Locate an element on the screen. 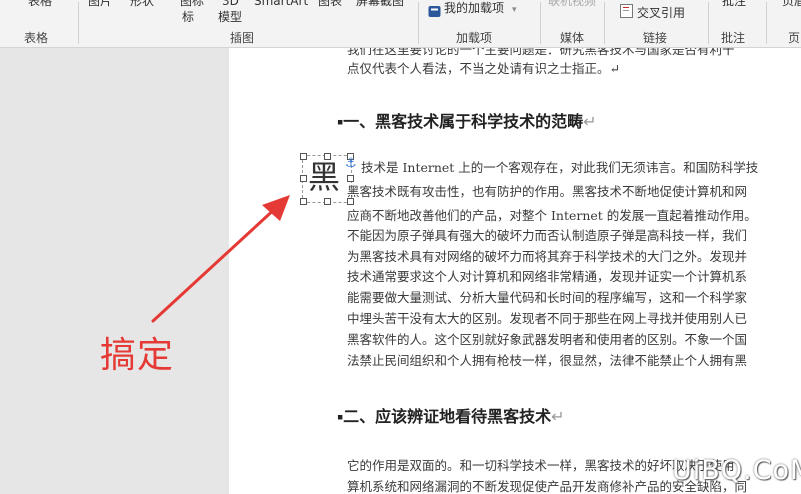 The width and height of the screenshot is (801, 494). group-label-table: 表格 is located at coordinates (36, 38).